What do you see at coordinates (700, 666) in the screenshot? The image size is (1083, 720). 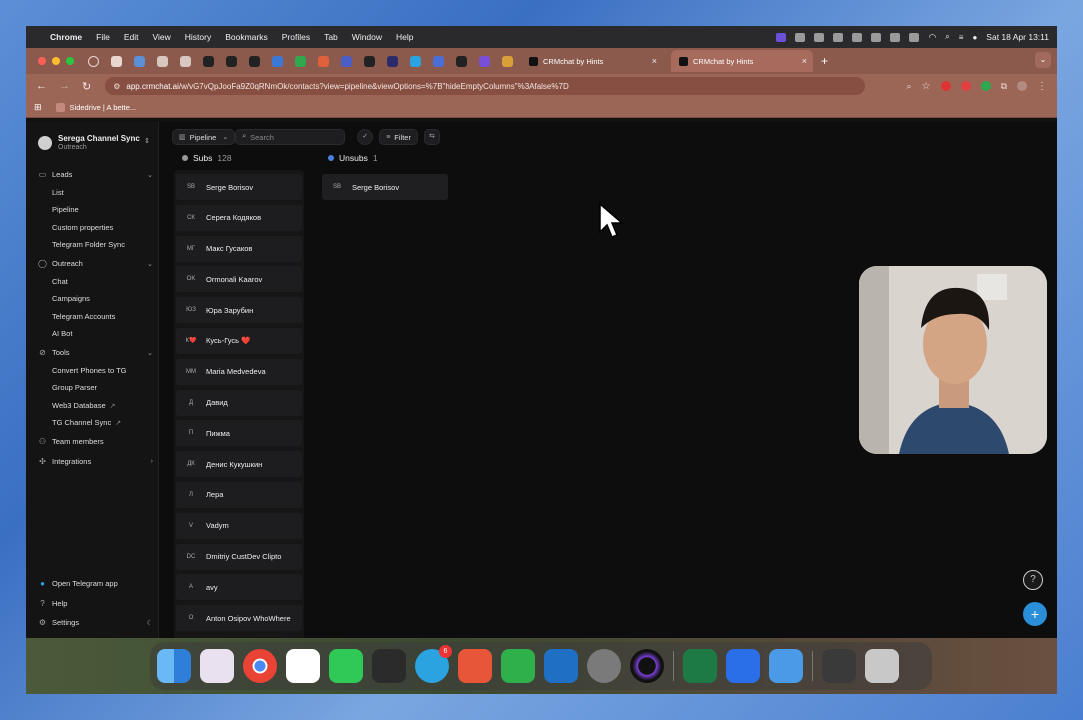 I see `excel-icon` at bounding box center [700, 666].